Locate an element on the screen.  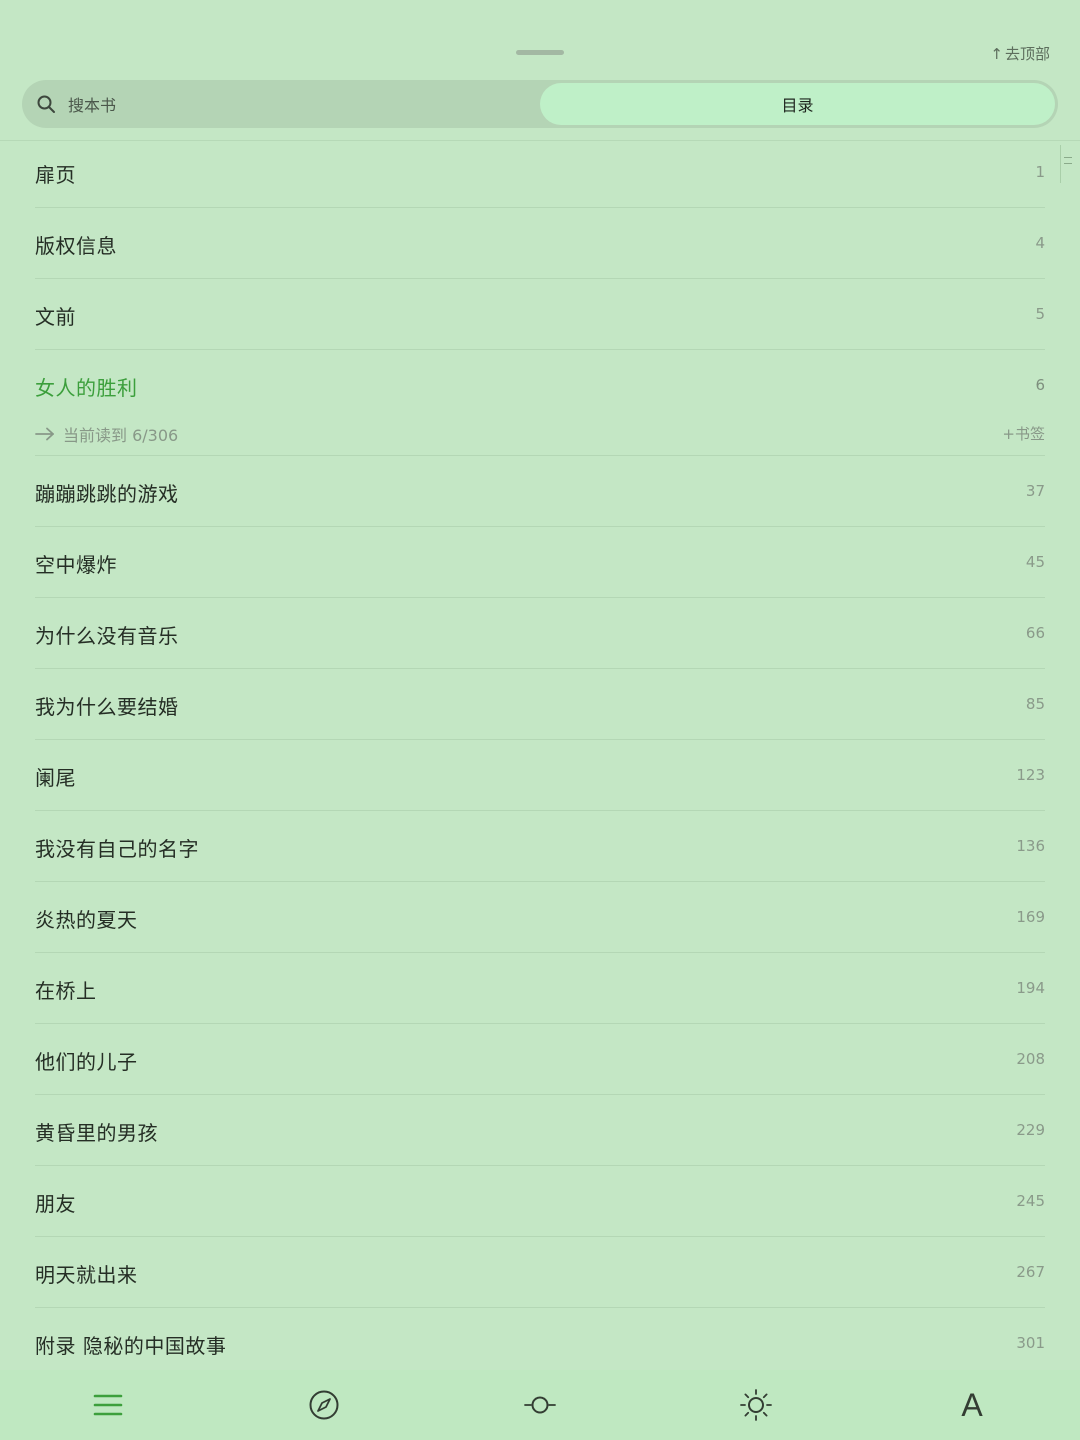
toc-item-title: 朋友 is located at coordinates (55, 1204).